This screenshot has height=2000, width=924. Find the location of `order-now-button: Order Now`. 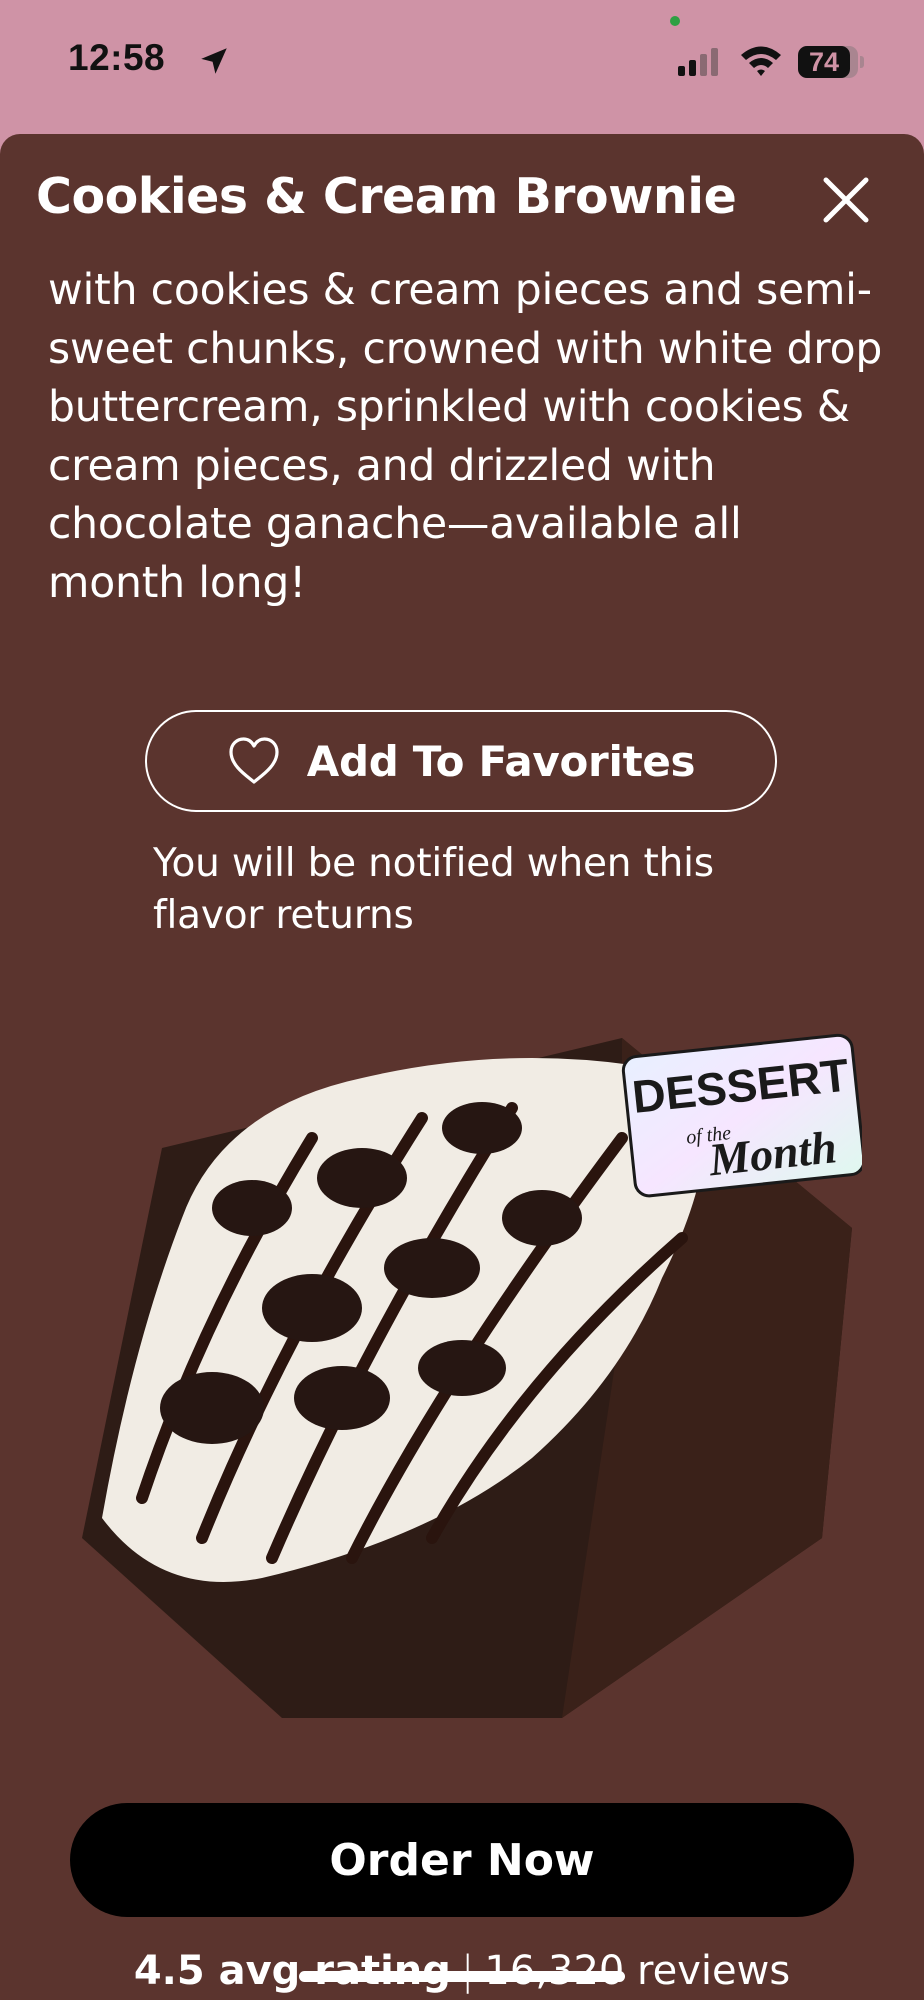

order-now-button: Order Now is located at coordinates (462, 1860).